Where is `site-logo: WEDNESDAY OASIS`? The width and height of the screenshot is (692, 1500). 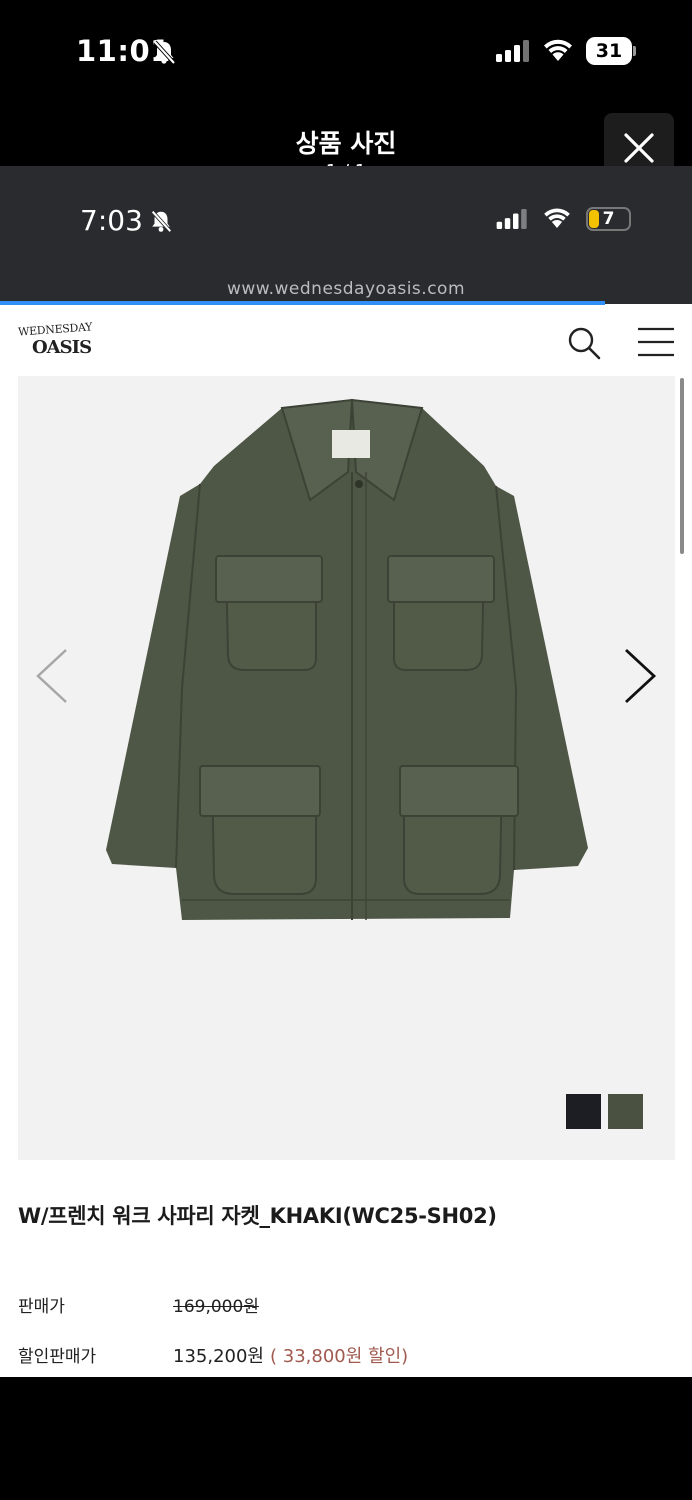
site-logo: WEDNESDAY OASIS is located at coordinates (57, 341).